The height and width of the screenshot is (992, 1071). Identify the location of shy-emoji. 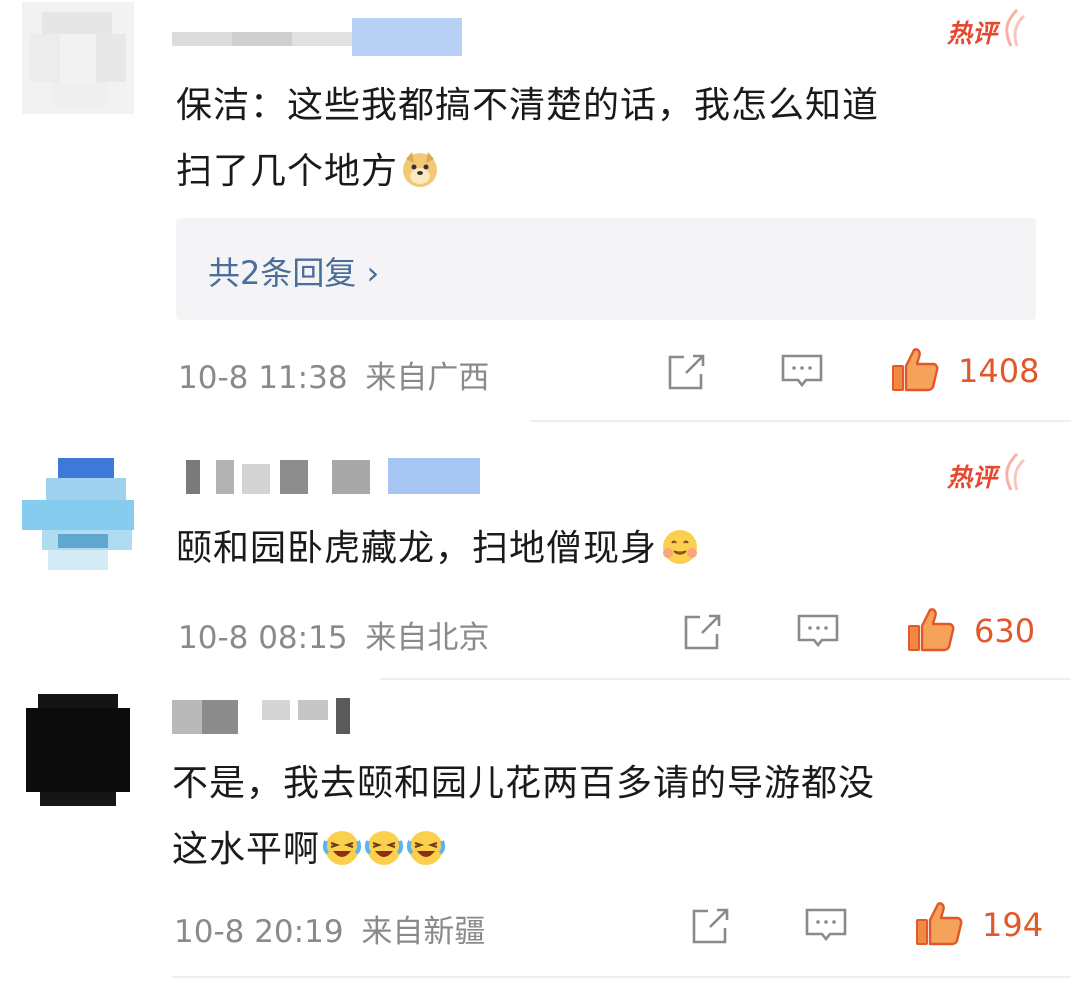
(680, 555).